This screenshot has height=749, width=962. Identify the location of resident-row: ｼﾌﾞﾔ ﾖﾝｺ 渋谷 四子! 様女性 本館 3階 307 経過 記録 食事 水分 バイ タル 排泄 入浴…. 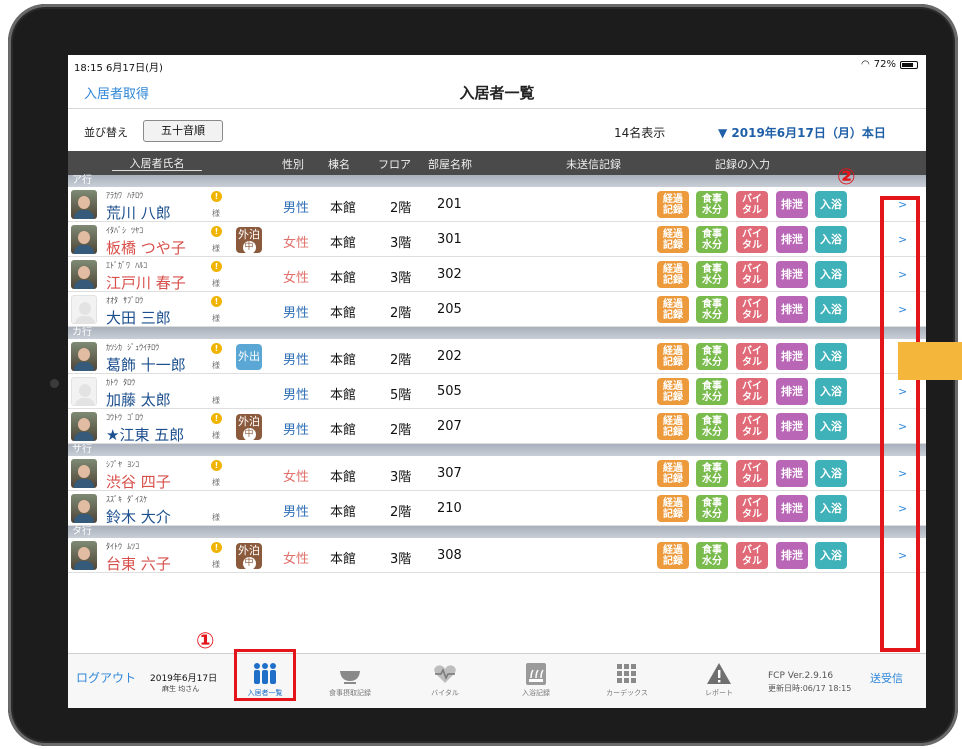
(497, 473).